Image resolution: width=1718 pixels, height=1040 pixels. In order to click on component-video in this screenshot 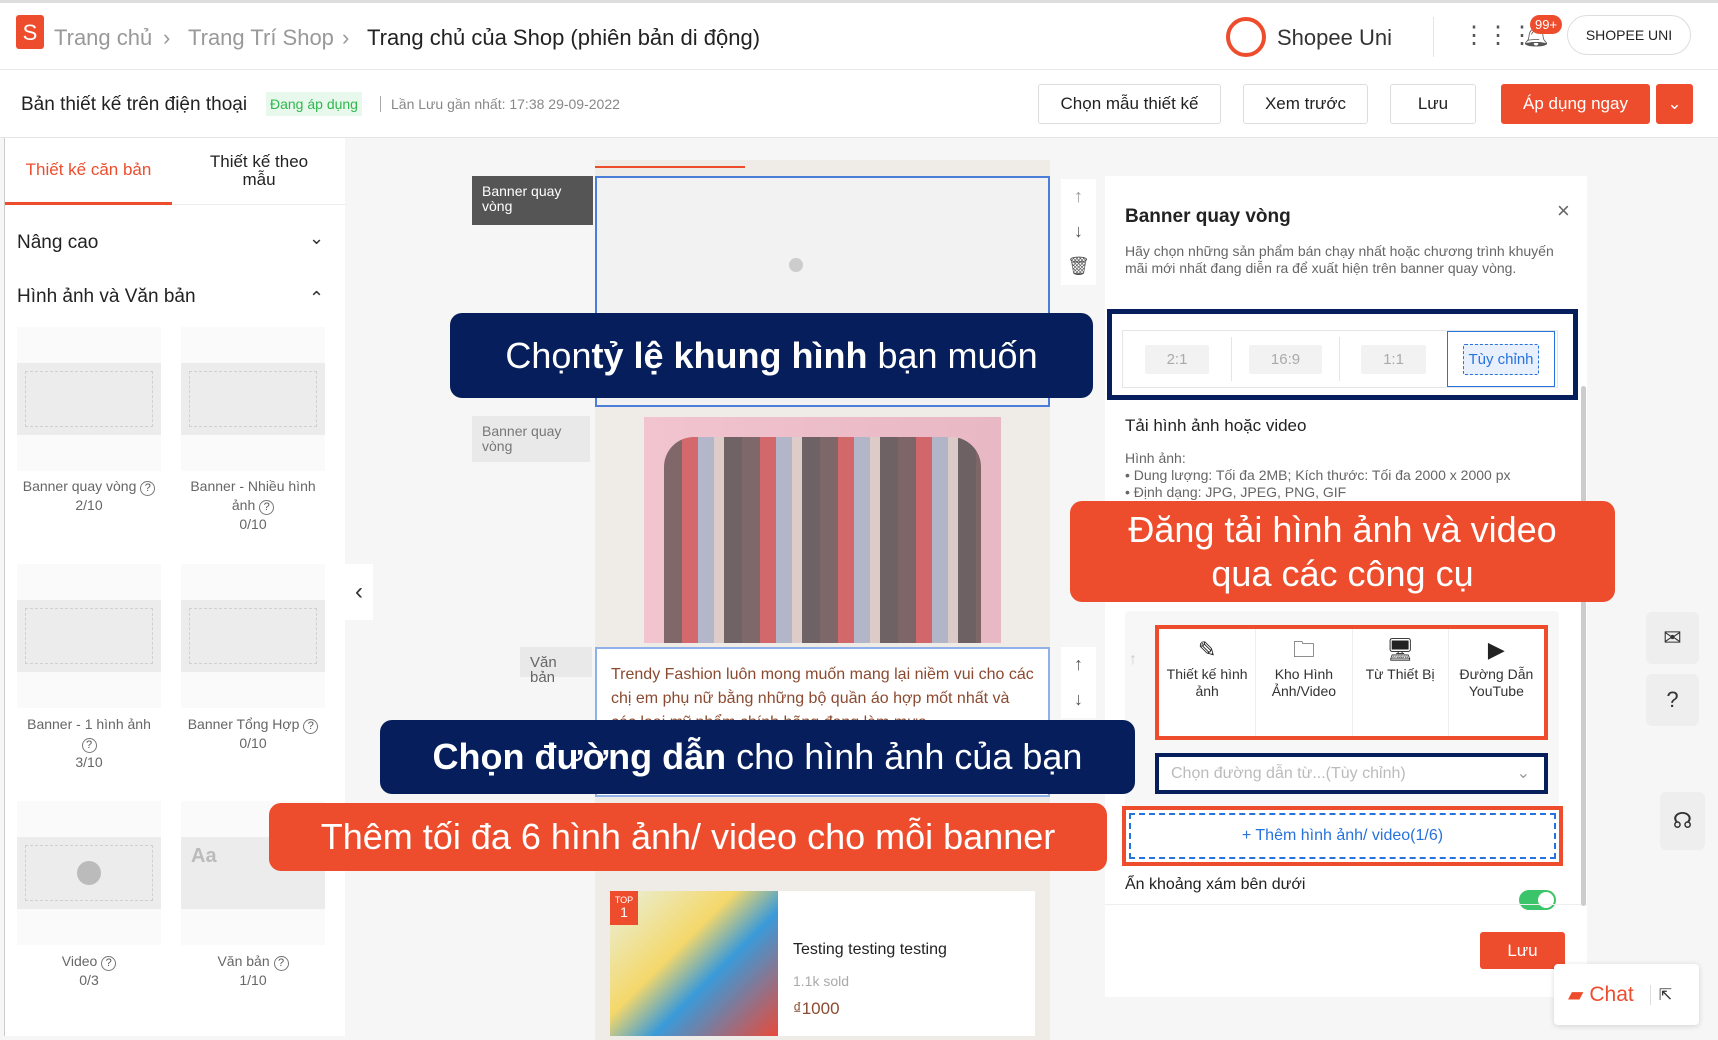, I will do `click(89, 873)`.